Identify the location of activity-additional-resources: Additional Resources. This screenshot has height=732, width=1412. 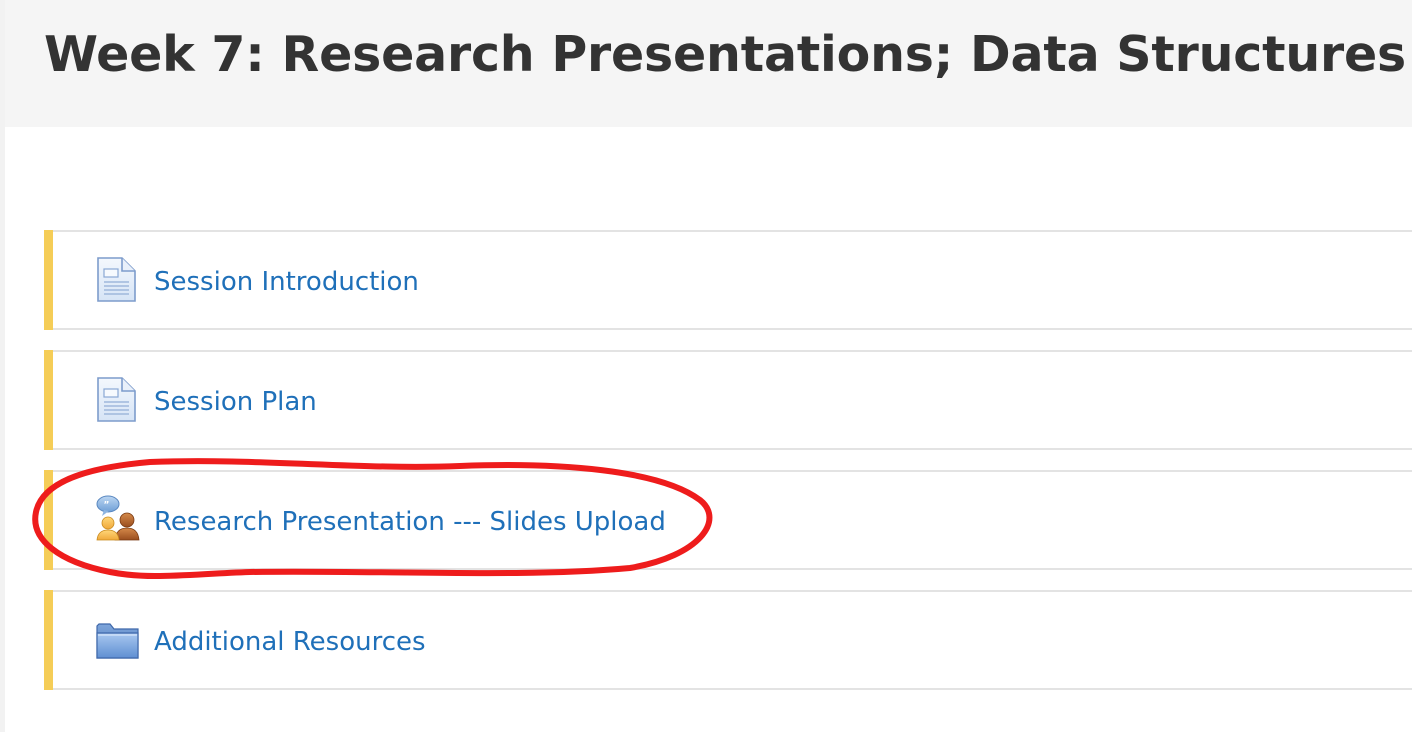
(728, 640).